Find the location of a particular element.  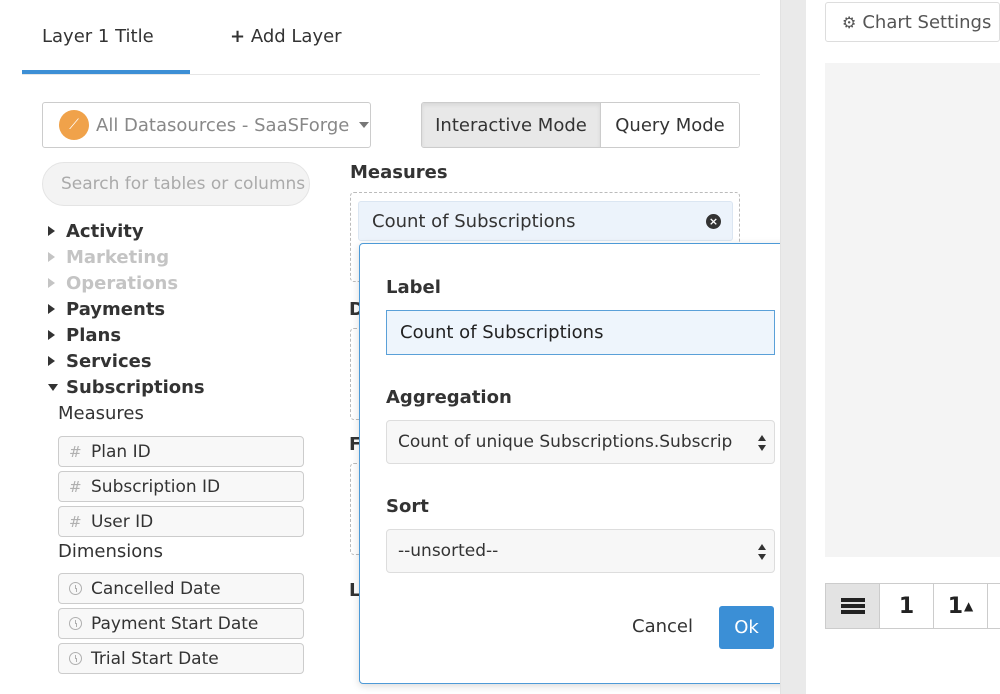

chart-settings-label: Chart Settings is located at coordinates (927, 22).